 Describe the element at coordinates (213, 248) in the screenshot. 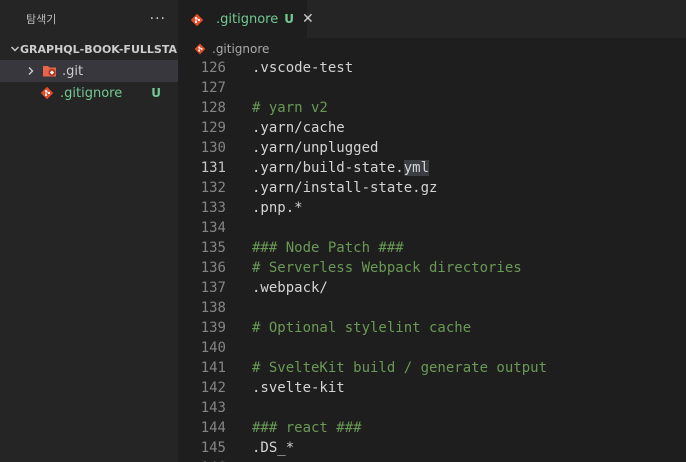

I see `line-number: 135` at that location.